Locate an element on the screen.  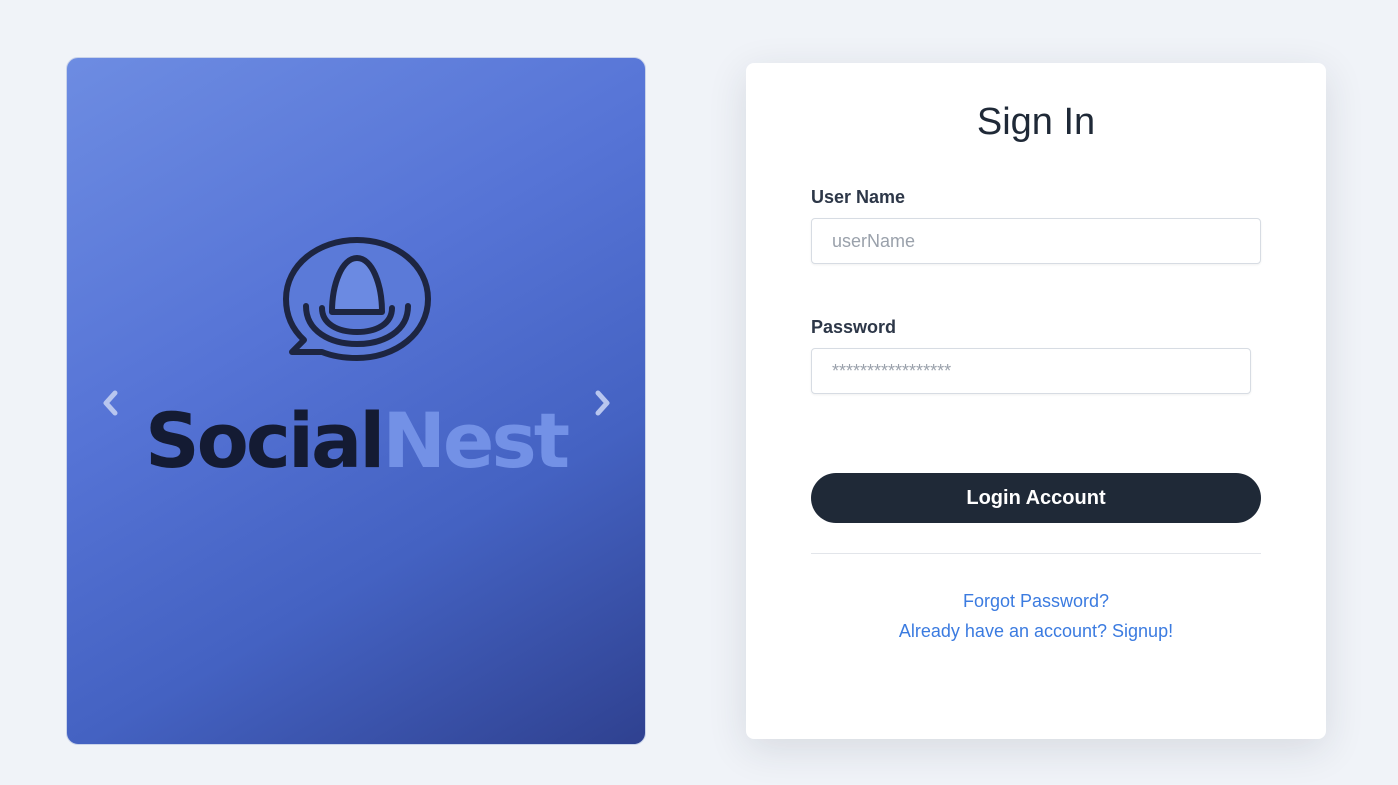
brand-wordmark: SocialNest is located at coordinates (356, 441).